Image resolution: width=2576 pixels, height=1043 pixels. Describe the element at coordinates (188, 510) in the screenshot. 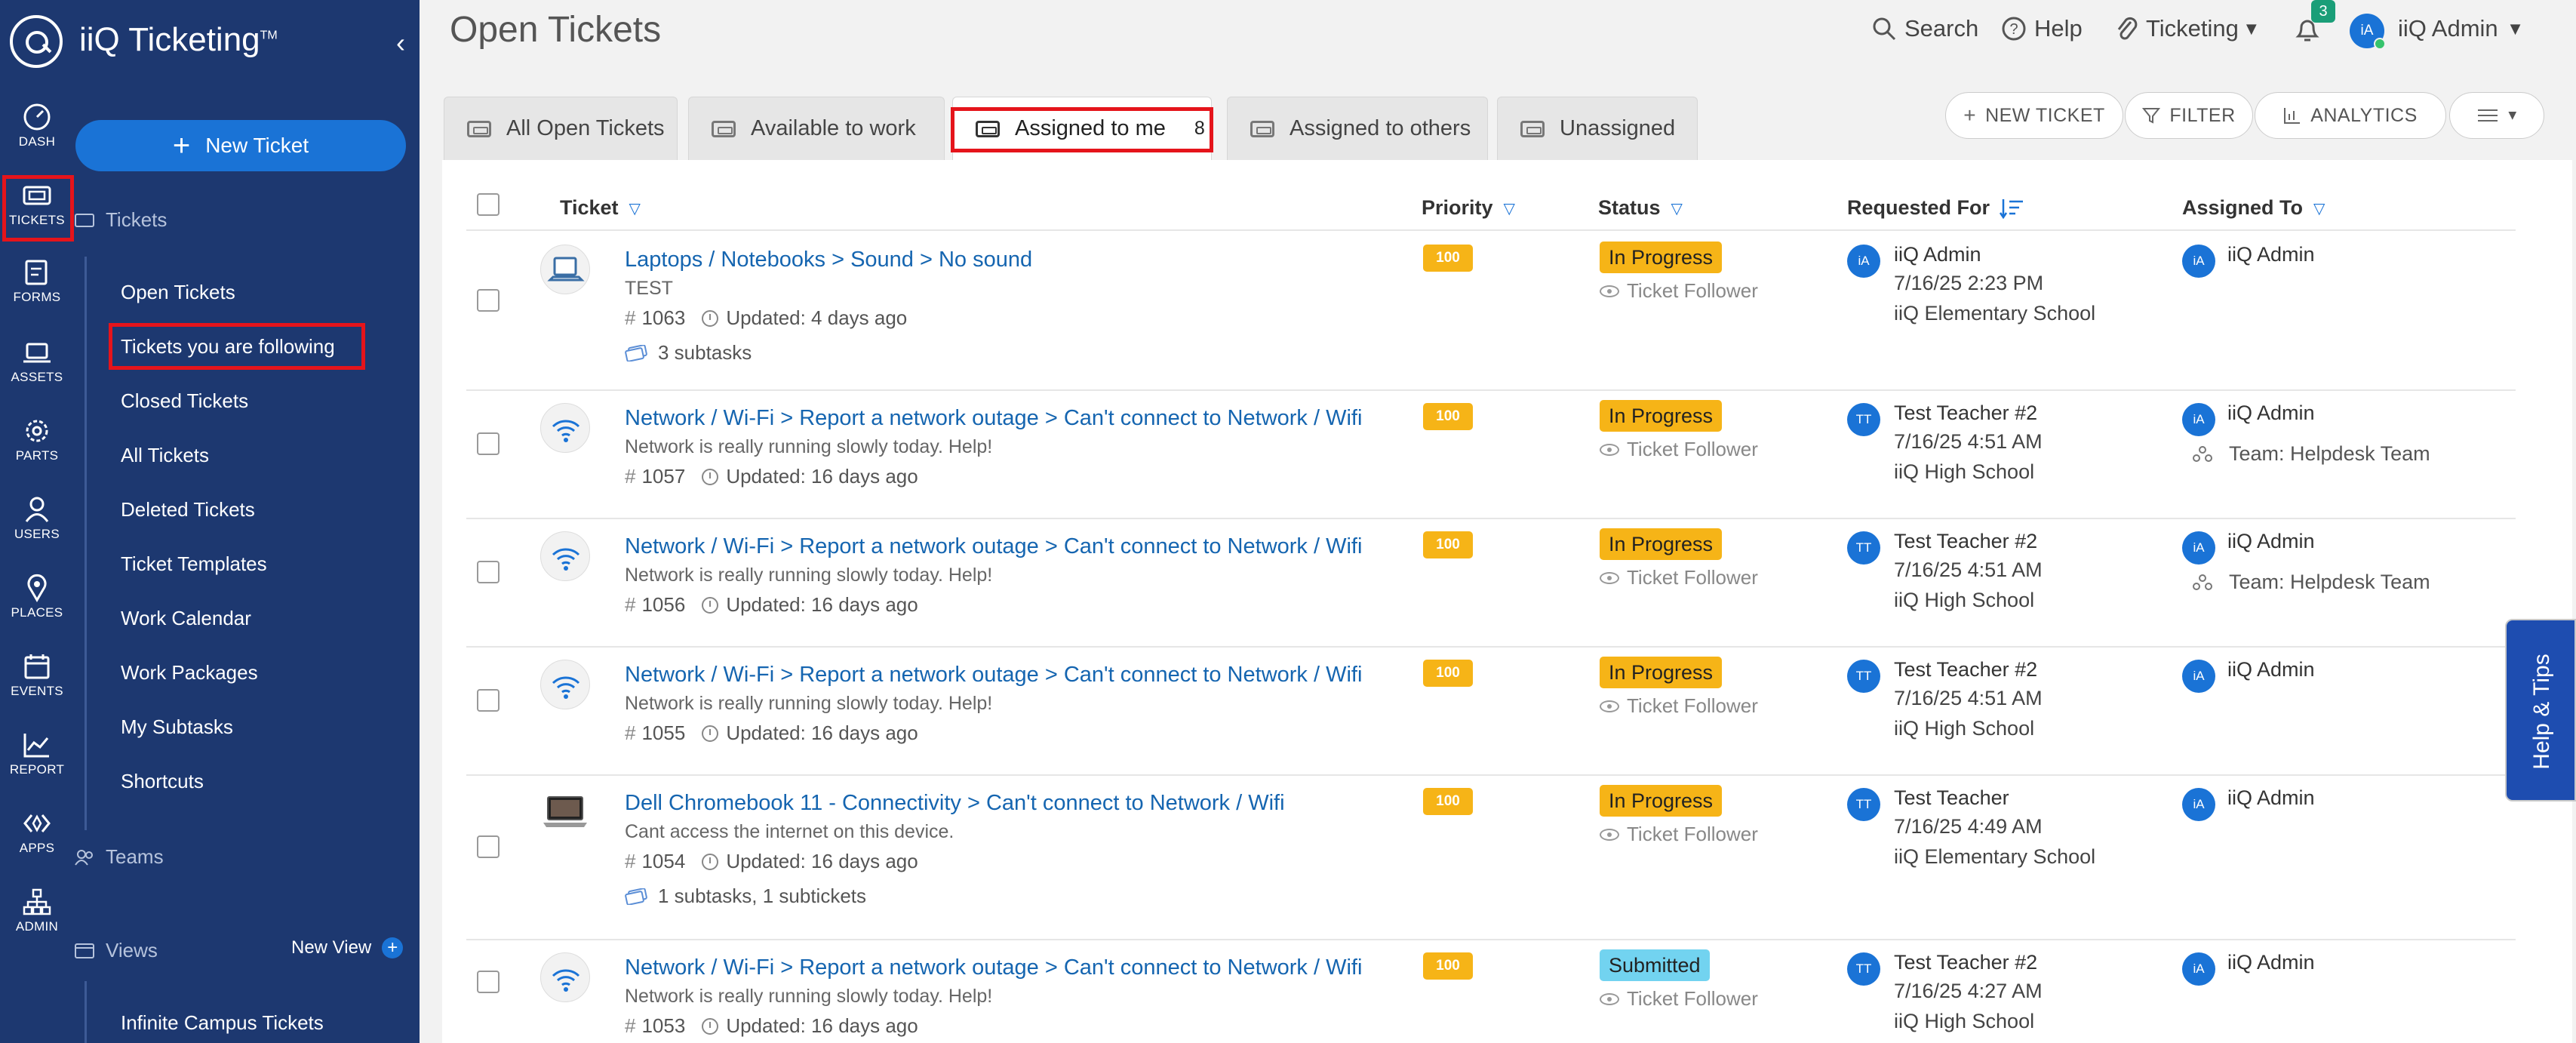

I see `sidebar-item-deleted-tickets: Deleted Tickets` at that location.